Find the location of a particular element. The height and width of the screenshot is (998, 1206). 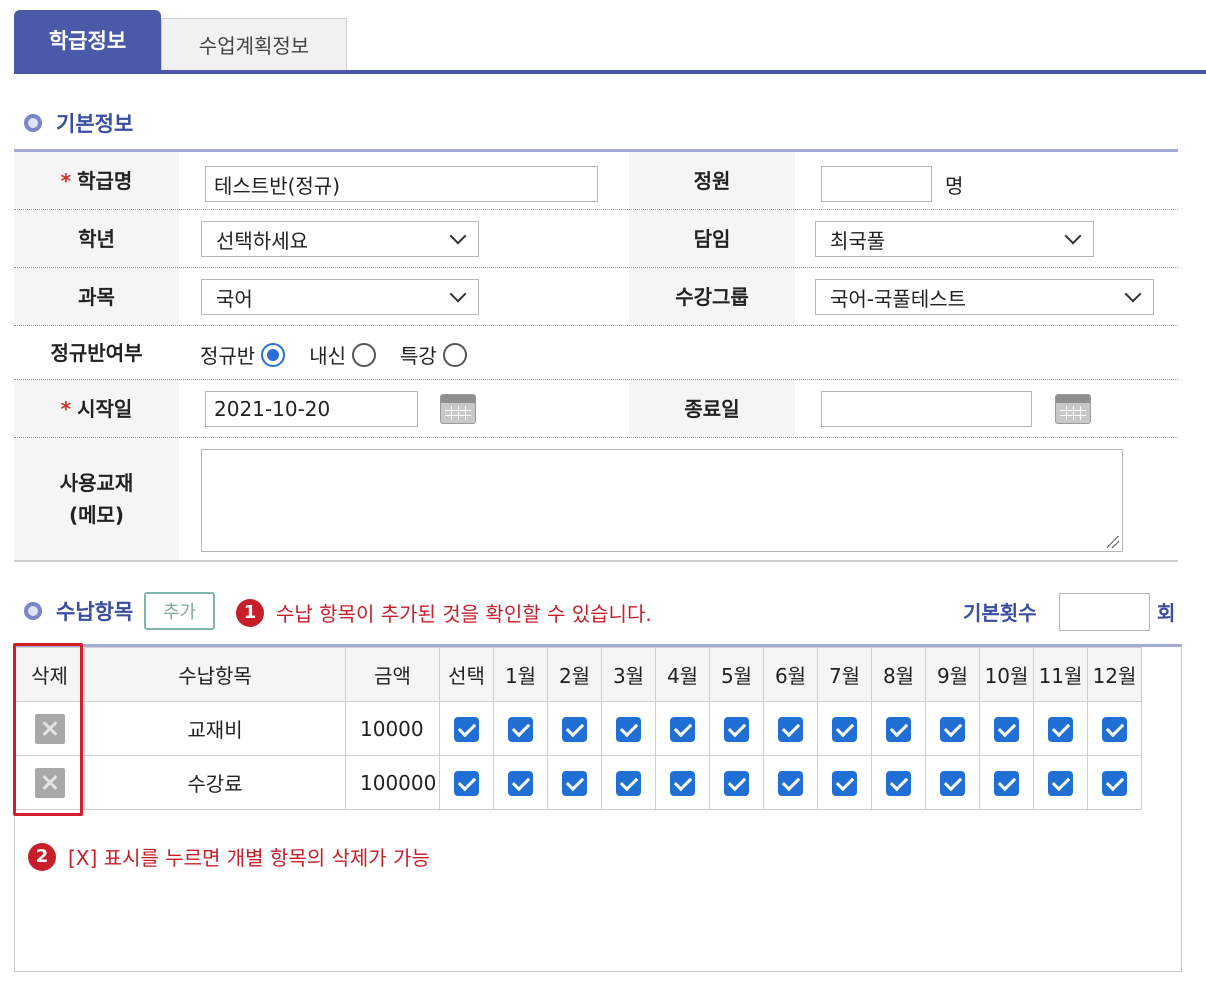

col-select: 선택 is located at coordinates (466, 674).